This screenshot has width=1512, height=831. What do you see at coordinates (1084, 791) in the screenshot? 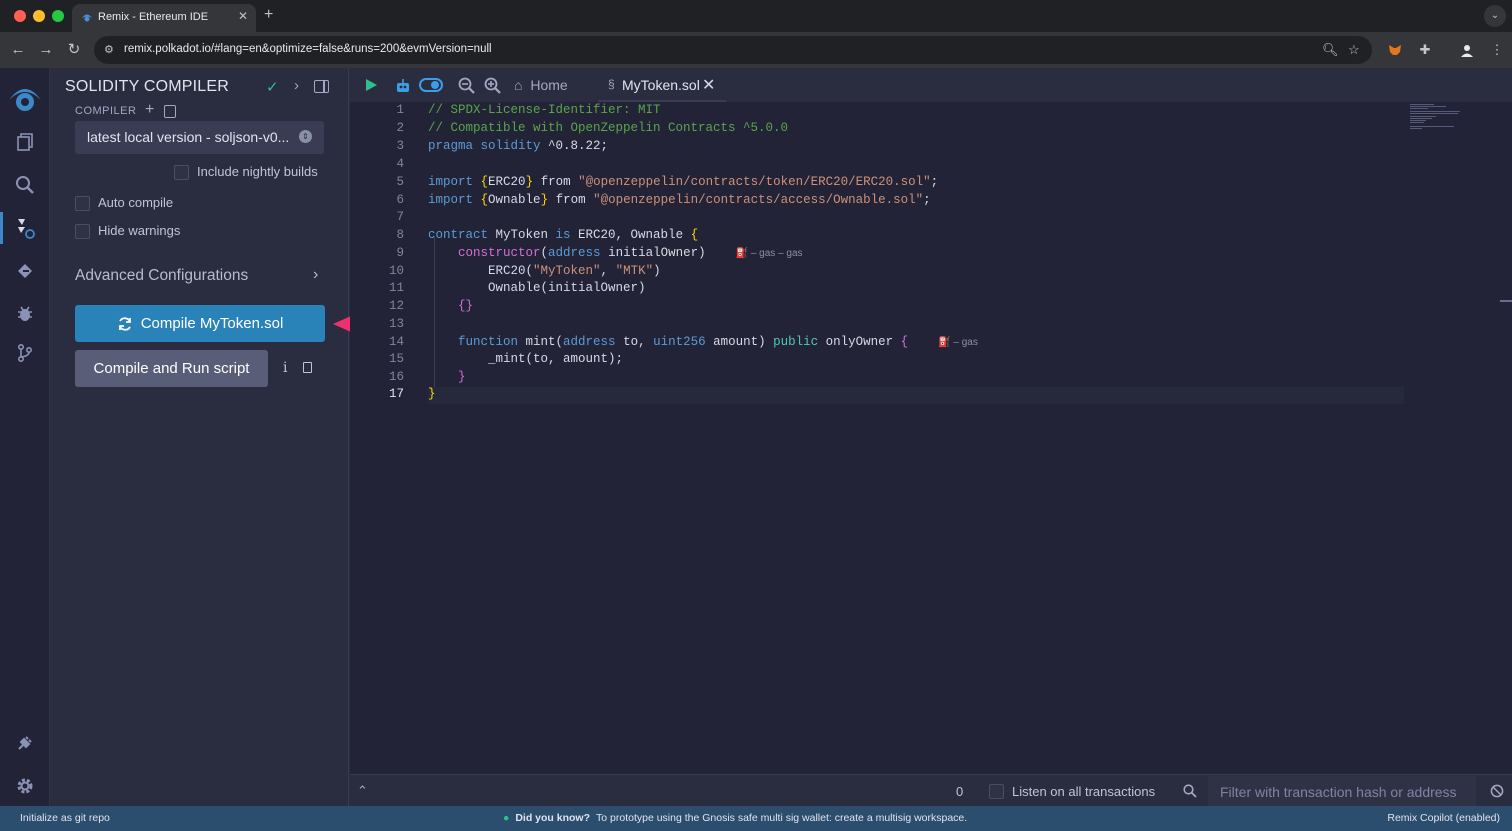
I see `listen-all-transactions-label: Listen on all transactions` at bounding box center [1084, 791].